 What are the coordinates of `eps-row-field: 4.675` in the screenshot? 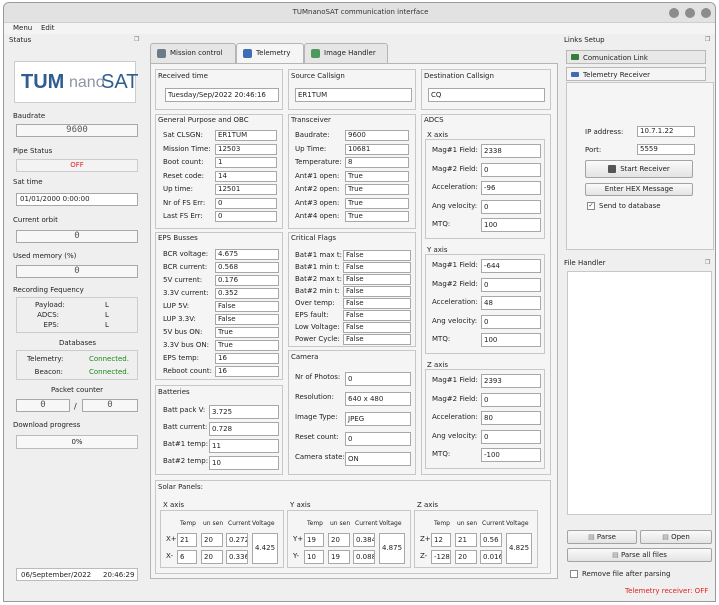 It's located at (247, 254).